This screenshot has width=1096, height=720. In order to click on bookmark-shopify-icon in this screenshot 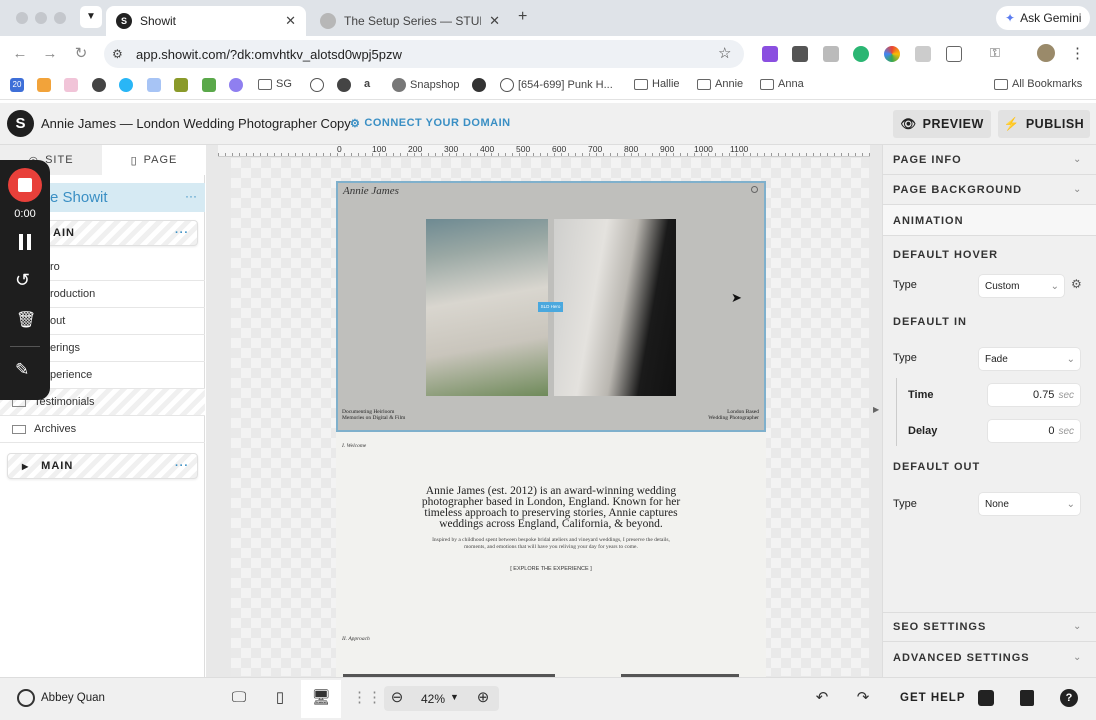, I will do `click(209, 85)`.